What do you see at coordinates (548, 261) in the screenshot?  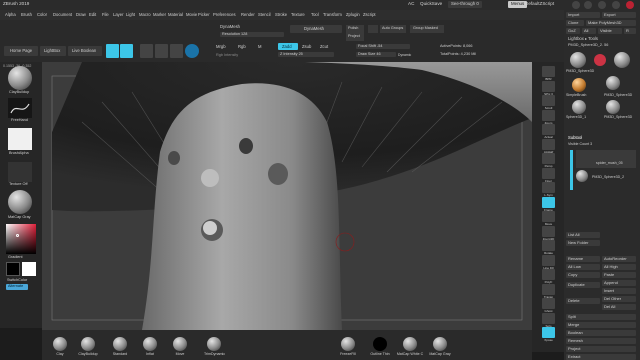 I see `shelf-line-fill-button: Line Fill` at bounding box center [548, 261].